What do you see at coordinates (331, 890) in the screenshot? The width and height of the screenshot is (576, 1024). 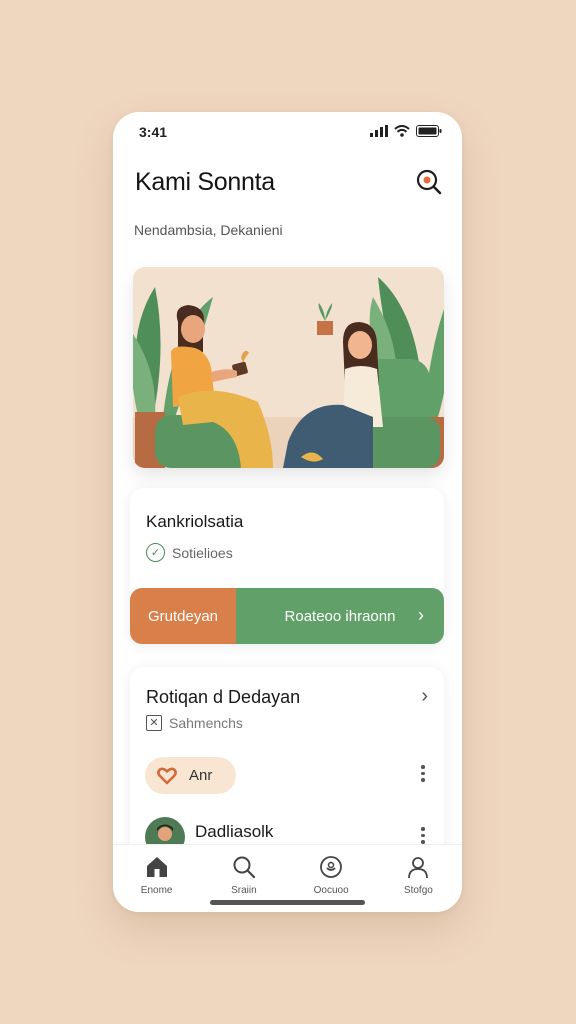 I see `nav-label-mood: Oocuoo` at bounding box center [331, 890].